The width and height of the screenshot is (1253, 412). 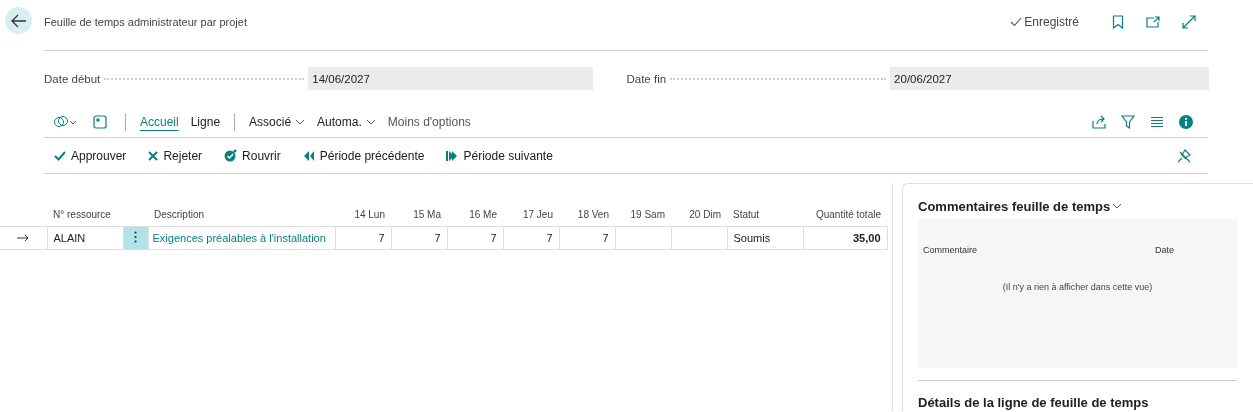 What do you see at coordinates (531, 218) in the screenshot?
I see `column-header: 17 Jeu` at bounding box center [531, 218].